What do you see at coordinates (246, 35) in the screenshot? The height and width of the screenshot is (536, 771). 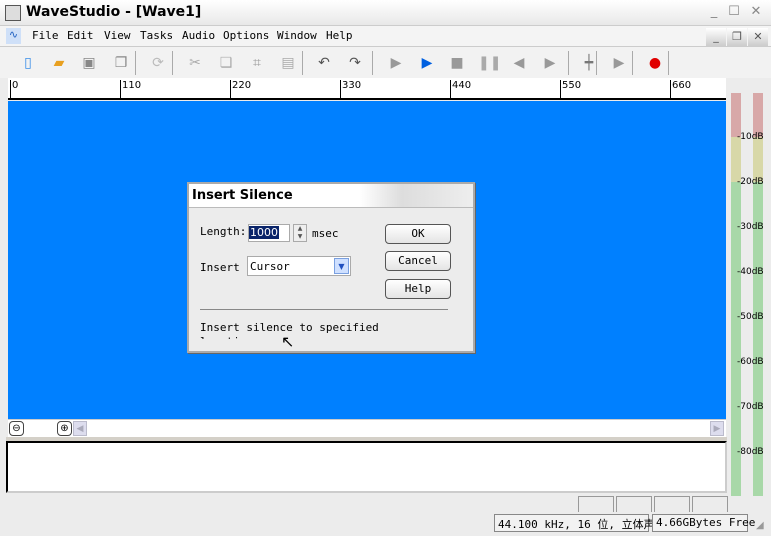 I see `menu-options: Options` at bounding box center [246, 35].